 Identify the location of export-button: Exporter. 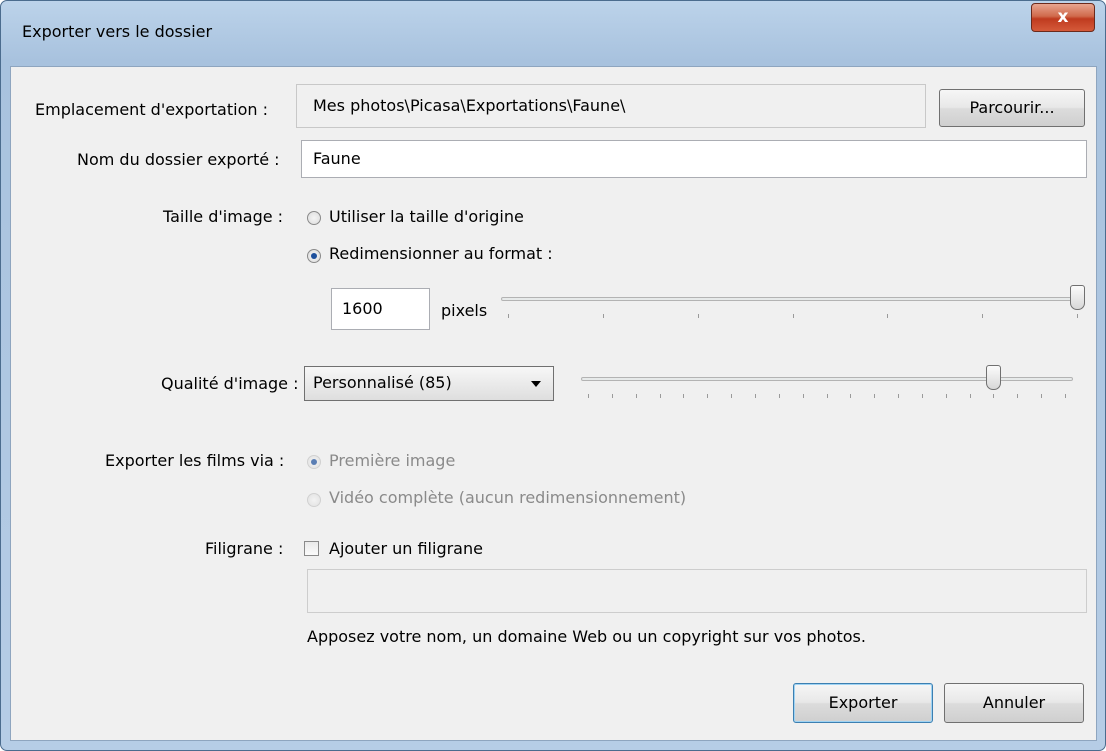
(863, 703).